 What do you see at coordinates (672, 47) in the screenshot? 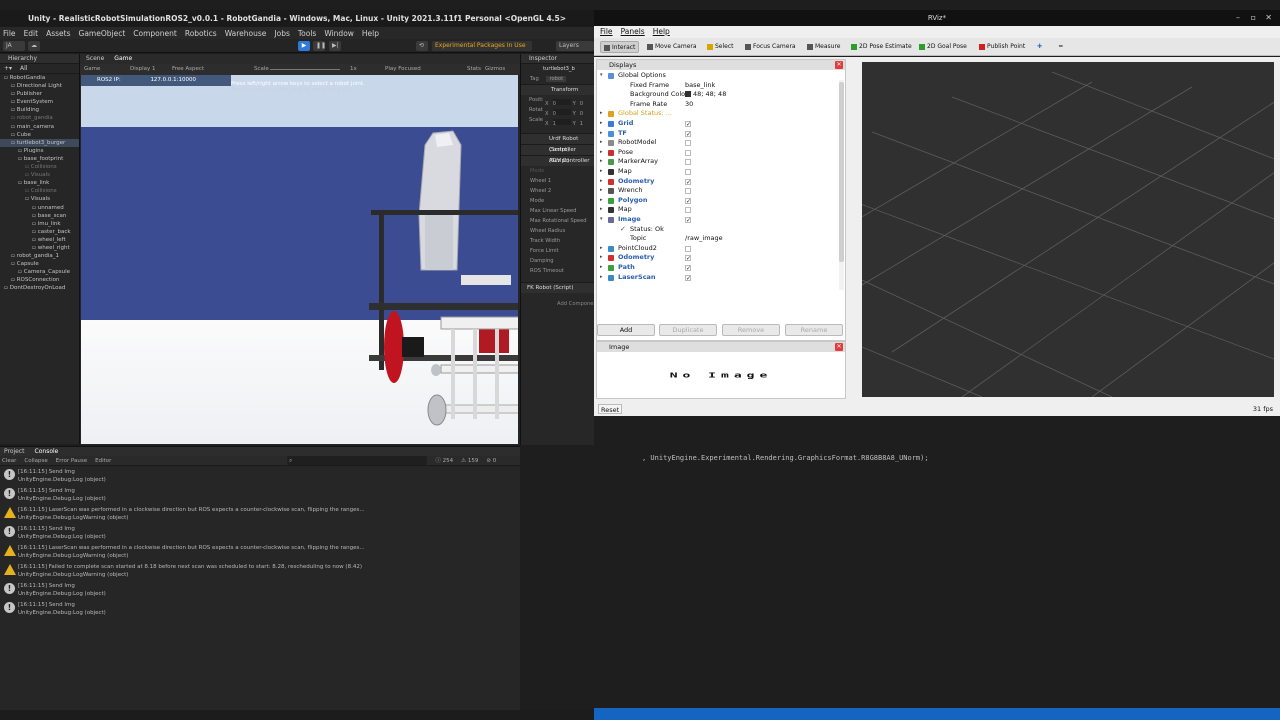
I see `tool-move-camera: Move Camera` at bounding box center [672, 47].